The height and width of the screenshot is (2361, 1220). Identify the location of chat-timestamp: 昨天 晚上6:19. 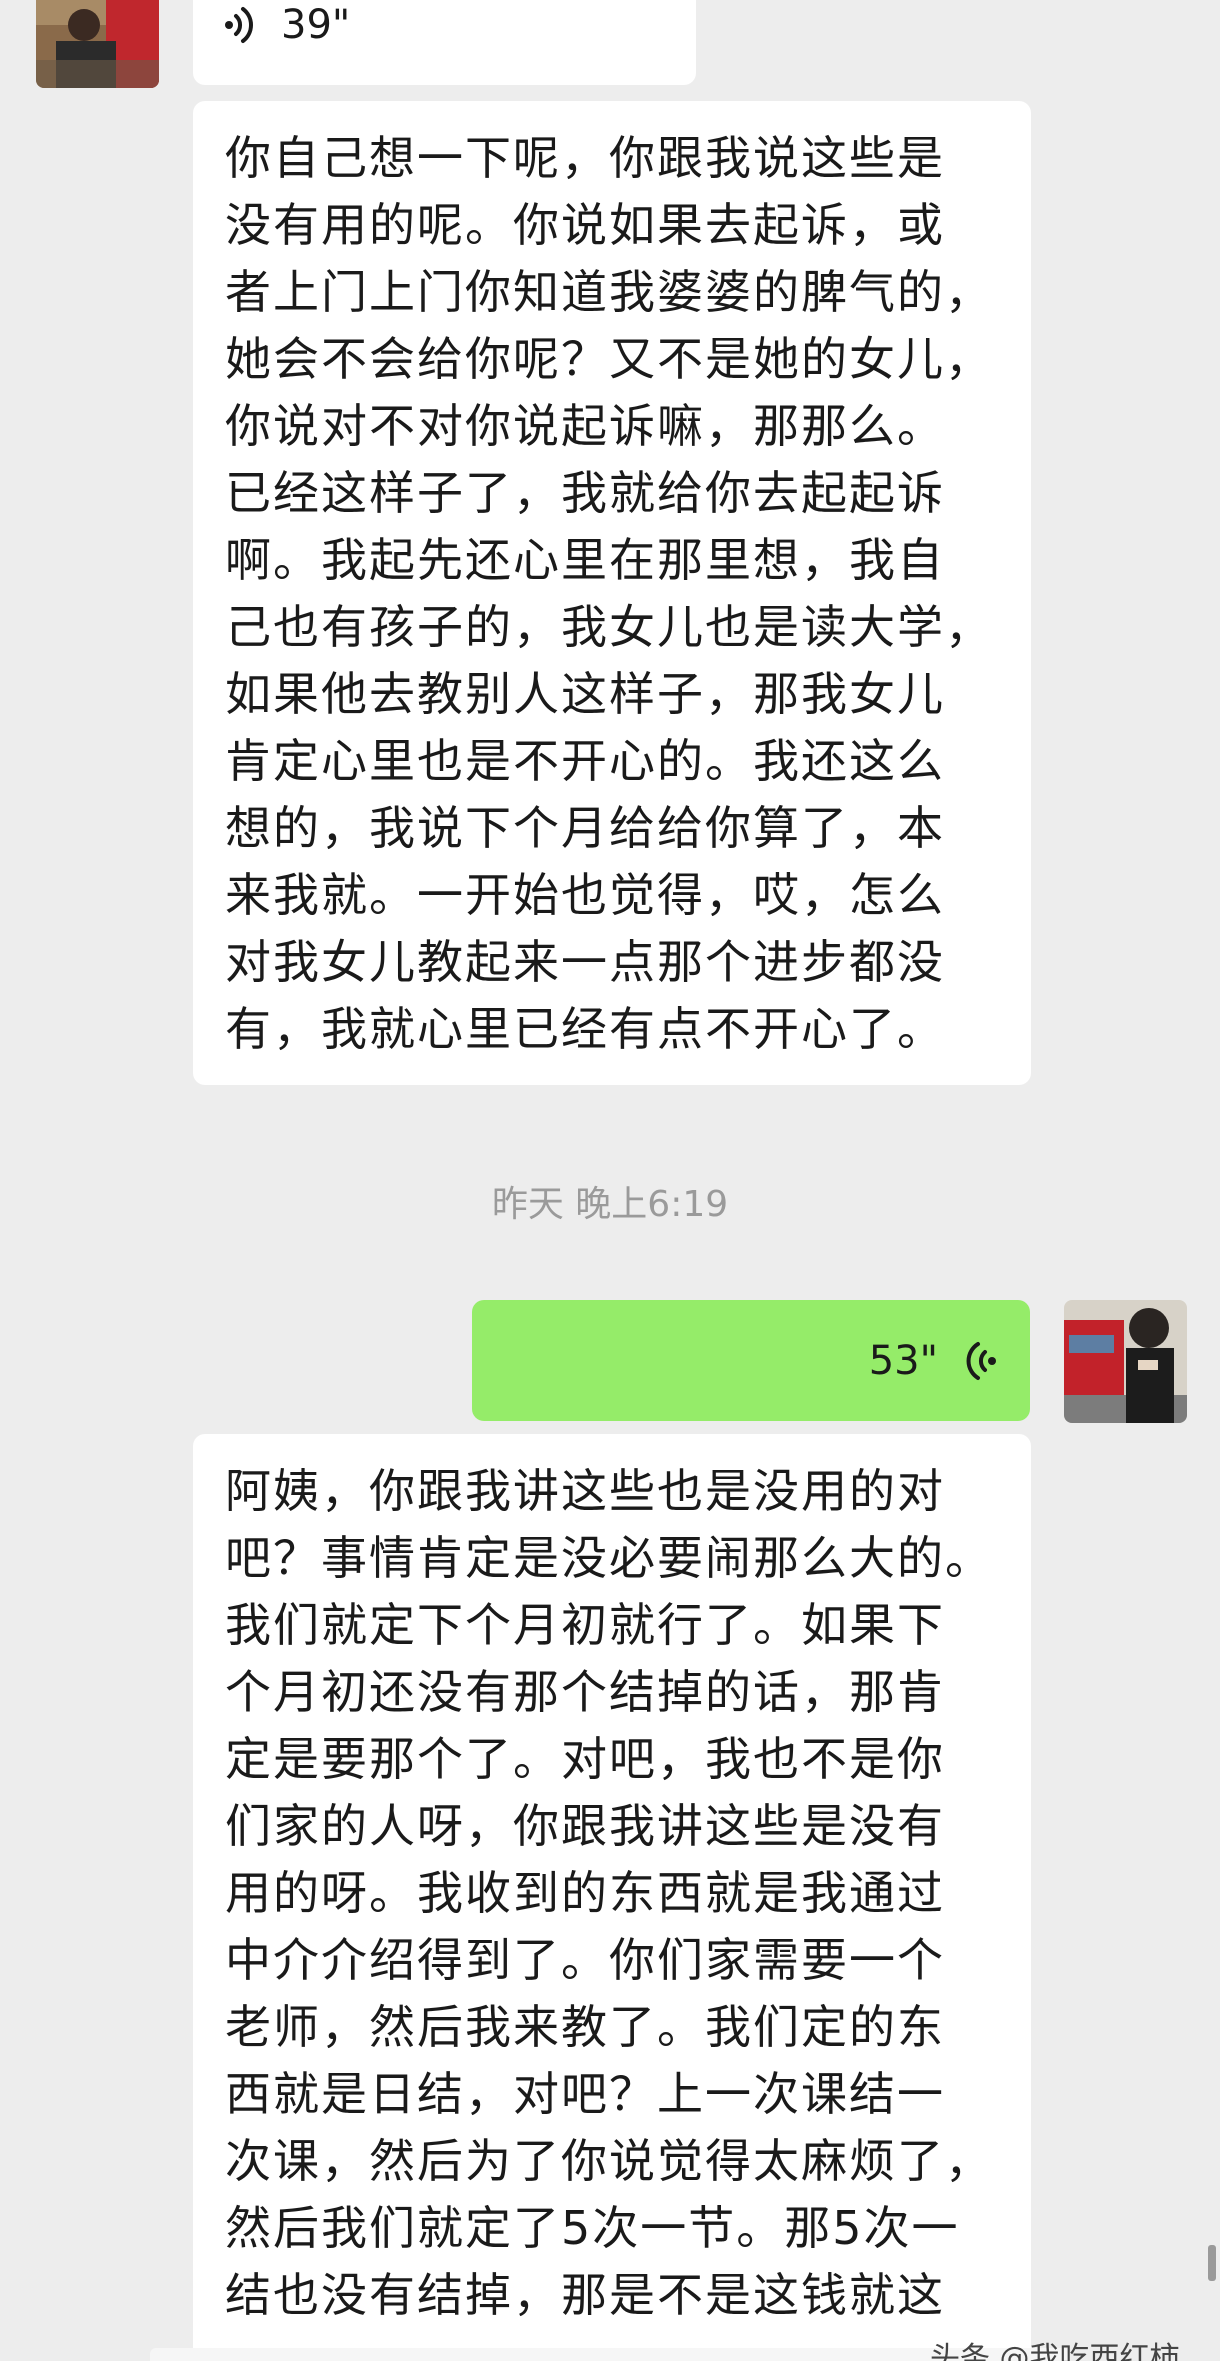
(610, 1204).